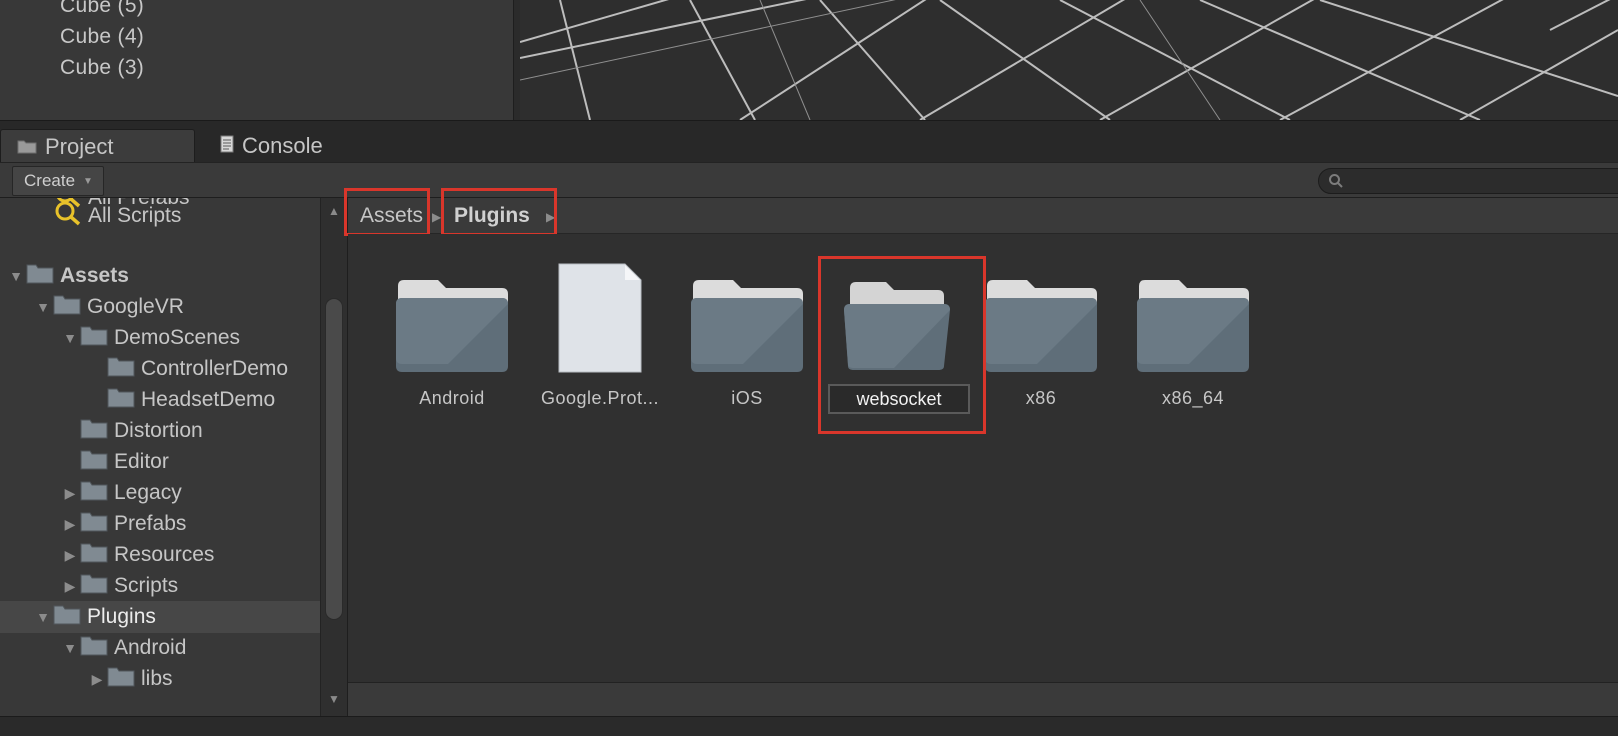  I want to click on highlight-box-websocket, so click(902, 345).